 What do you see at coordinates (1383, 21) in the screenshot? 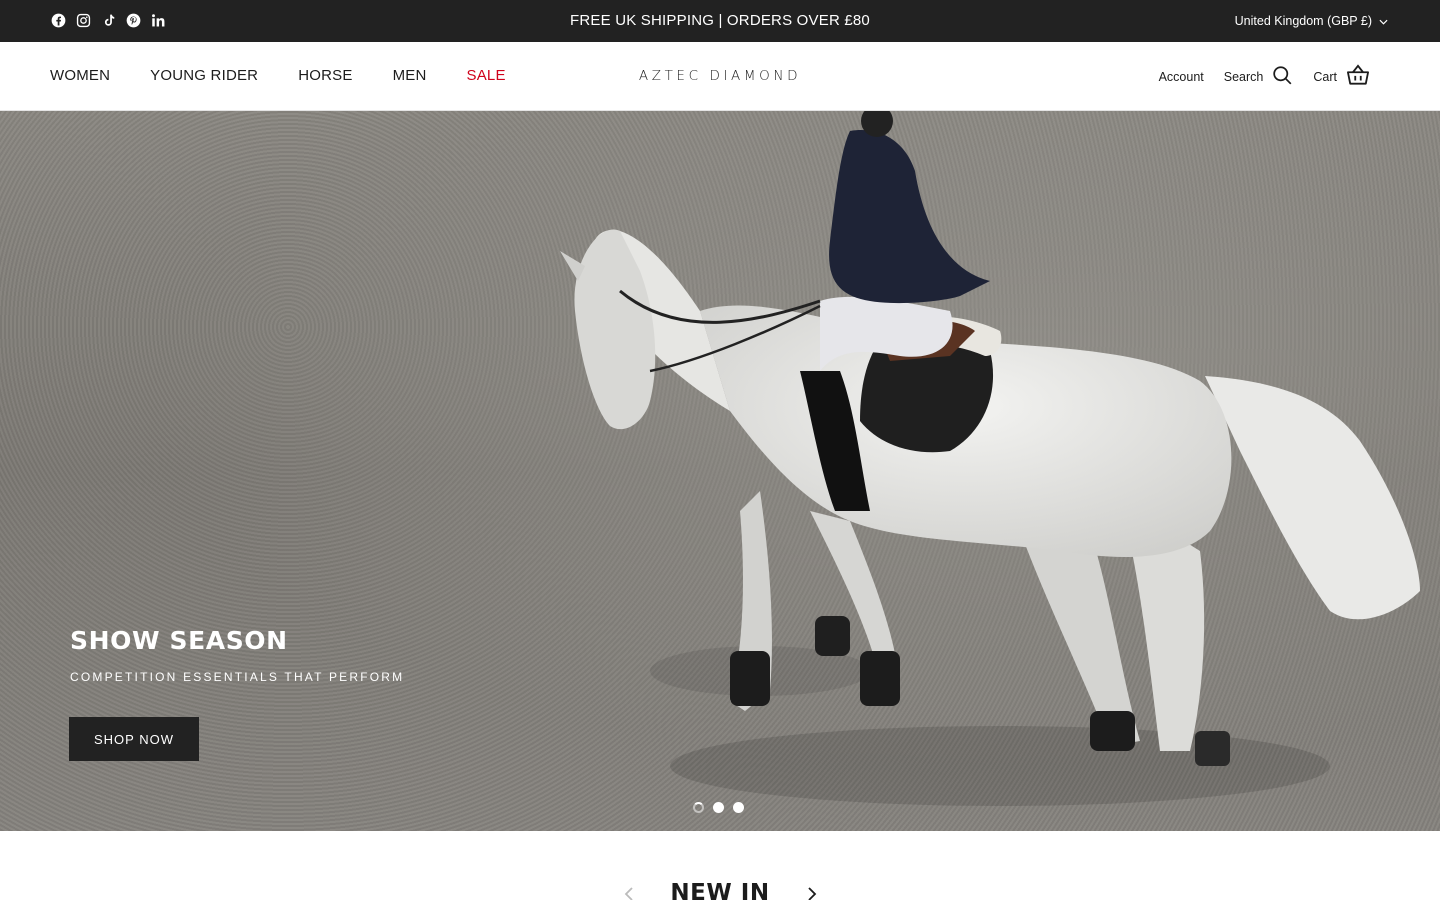
I see `chevron-down-icon` at bounding box center [1383, 21].